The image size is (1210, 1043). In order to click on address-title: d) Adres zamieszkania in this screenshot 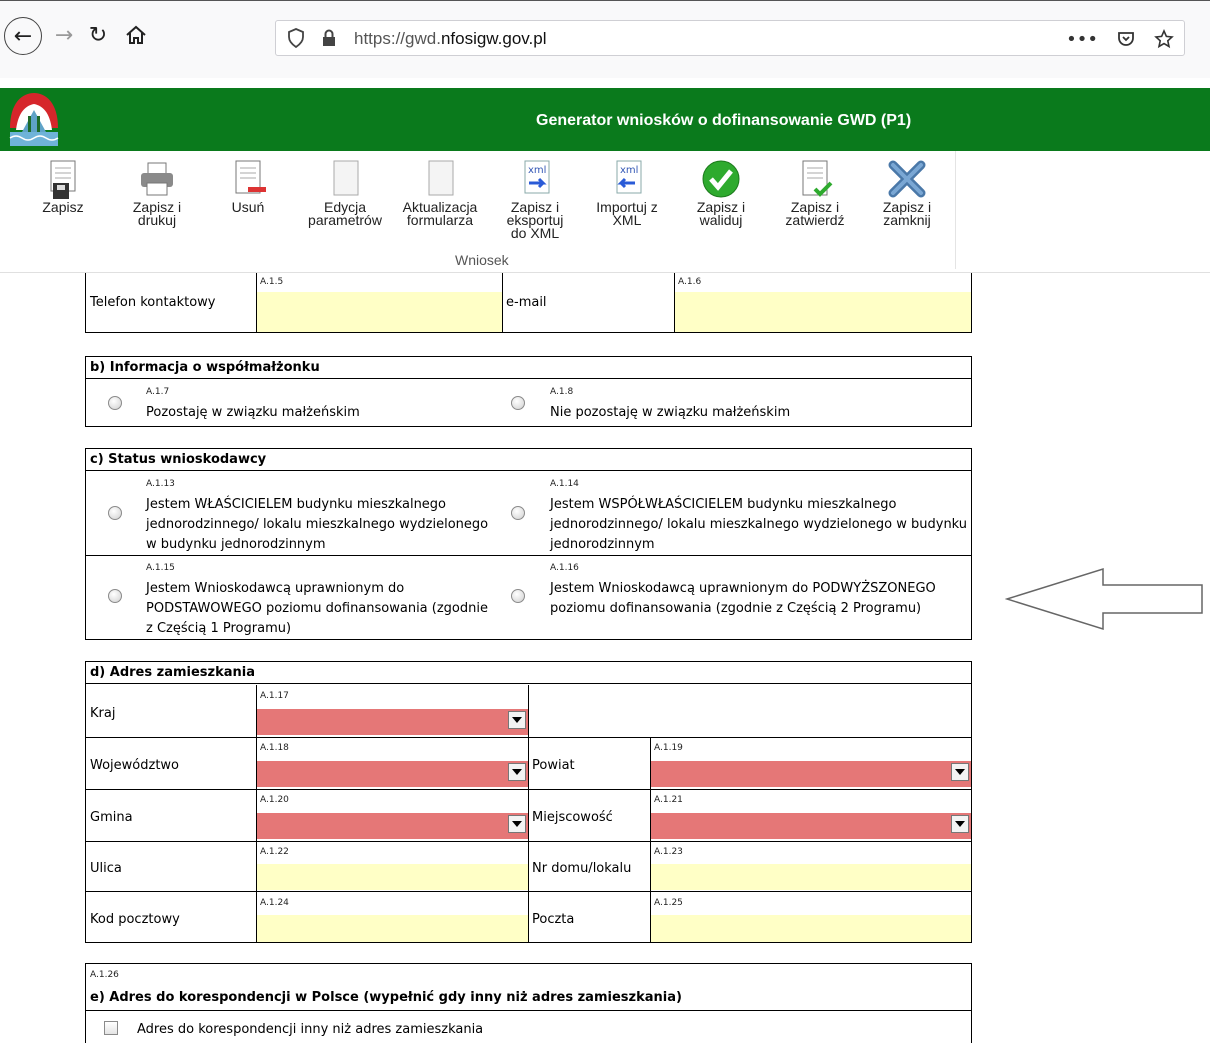, I will do `click(528, 673)`.